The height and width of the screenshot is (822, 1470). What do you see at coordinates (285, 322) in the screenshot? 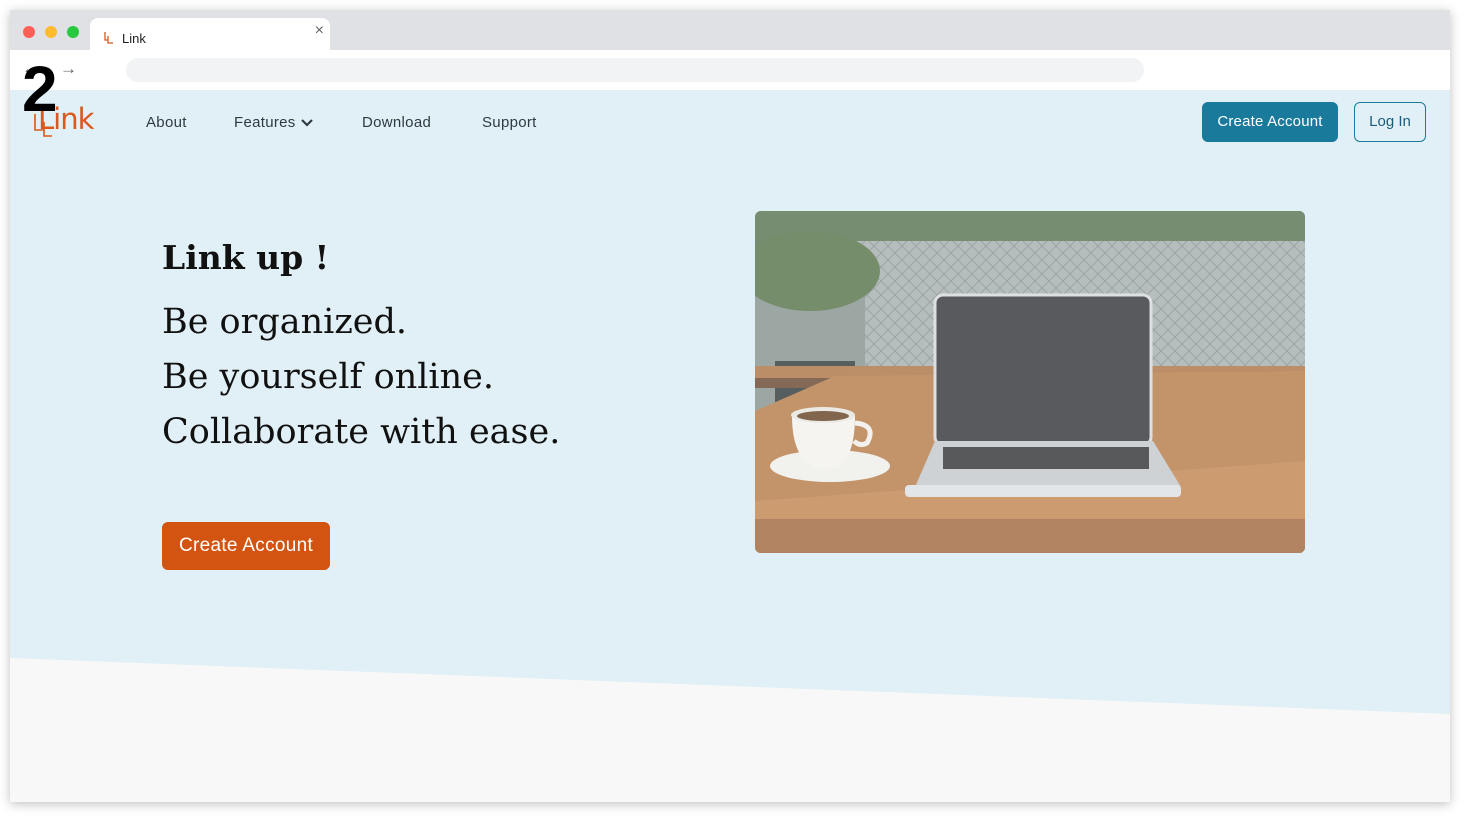
I see `hero-tagline-1: Be organized.` at bounding box center [285, 322].